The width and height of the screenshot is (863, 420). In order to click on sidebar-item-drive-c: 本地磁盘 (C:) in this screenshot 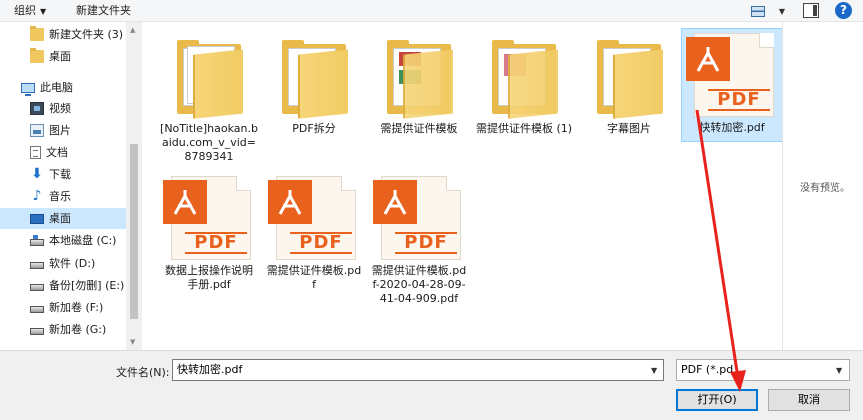, I will do `click(63, 240)`.